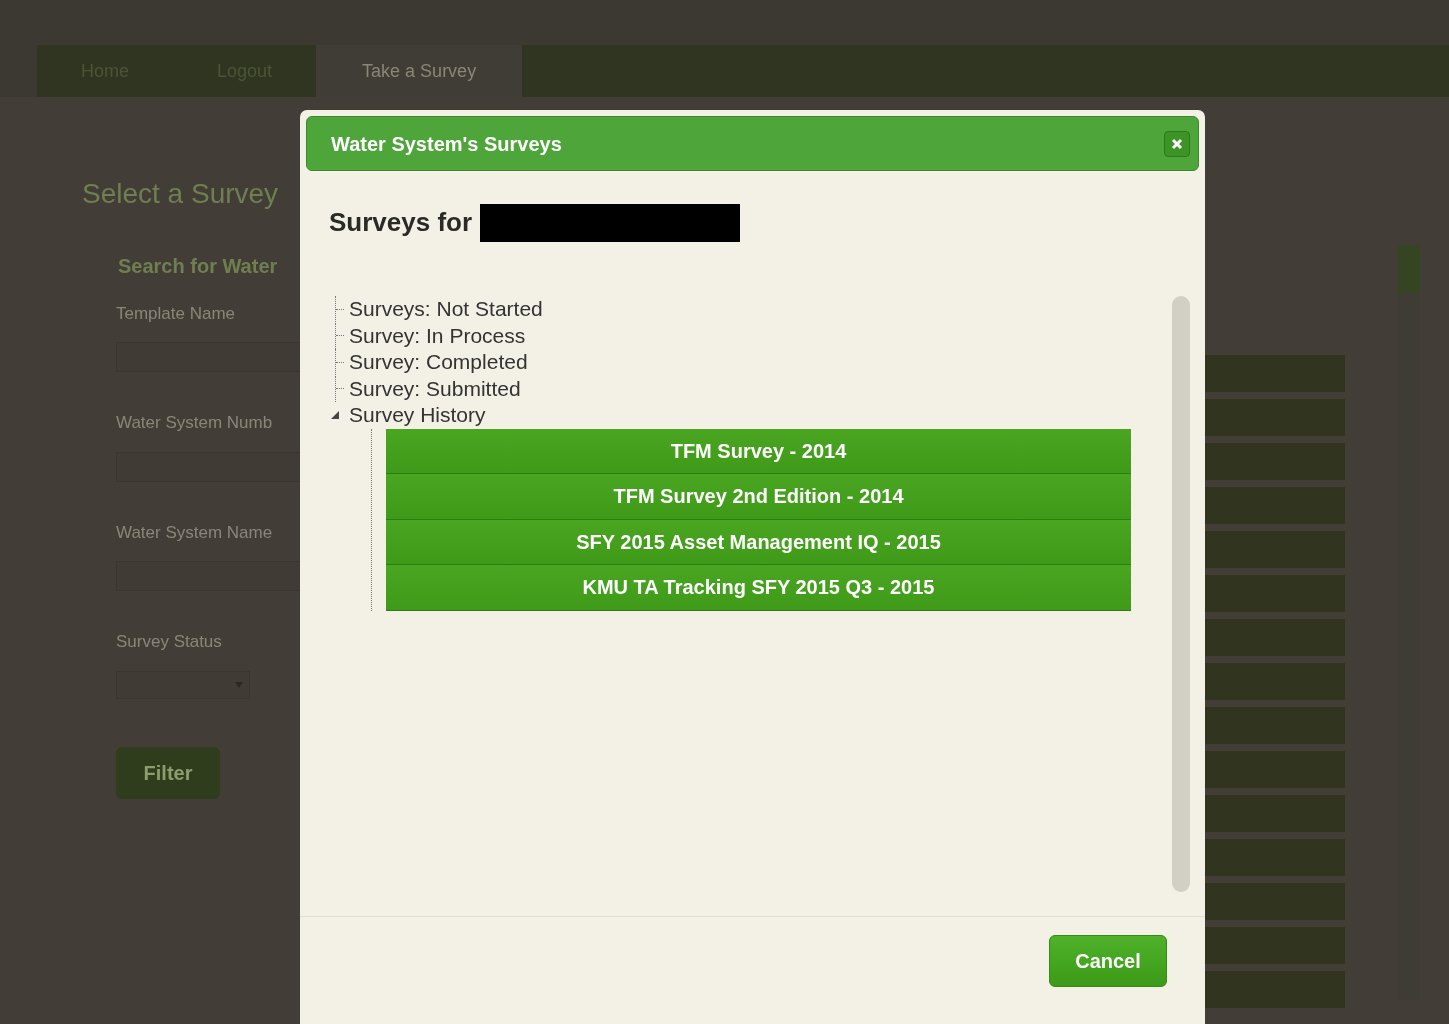  What do you see at coordinates (401, 222) in the screenshot?
I see `modal-heading: Surveys for` at bounding box center [401, 222].